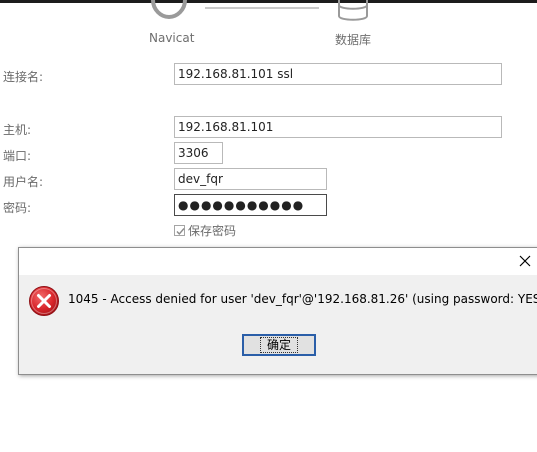  Describe the element at coordinates (278, 261) in the screenshot. I see `dialog-titlebar` at that location.